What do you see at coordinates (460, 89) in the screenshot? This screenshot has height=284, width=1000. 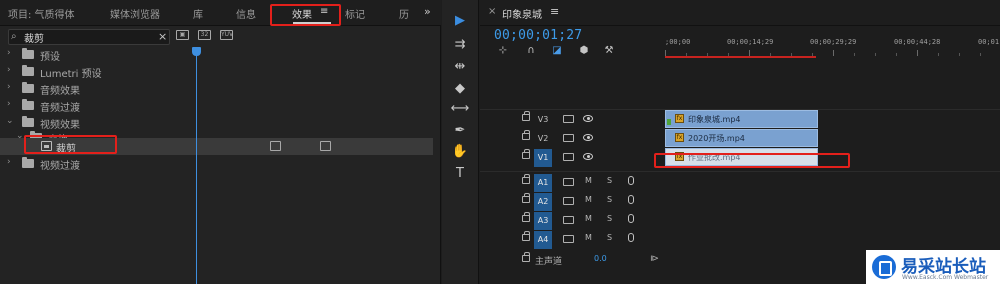 I see `razor-tool-icon: ◆` at bounding box center [460, 89].